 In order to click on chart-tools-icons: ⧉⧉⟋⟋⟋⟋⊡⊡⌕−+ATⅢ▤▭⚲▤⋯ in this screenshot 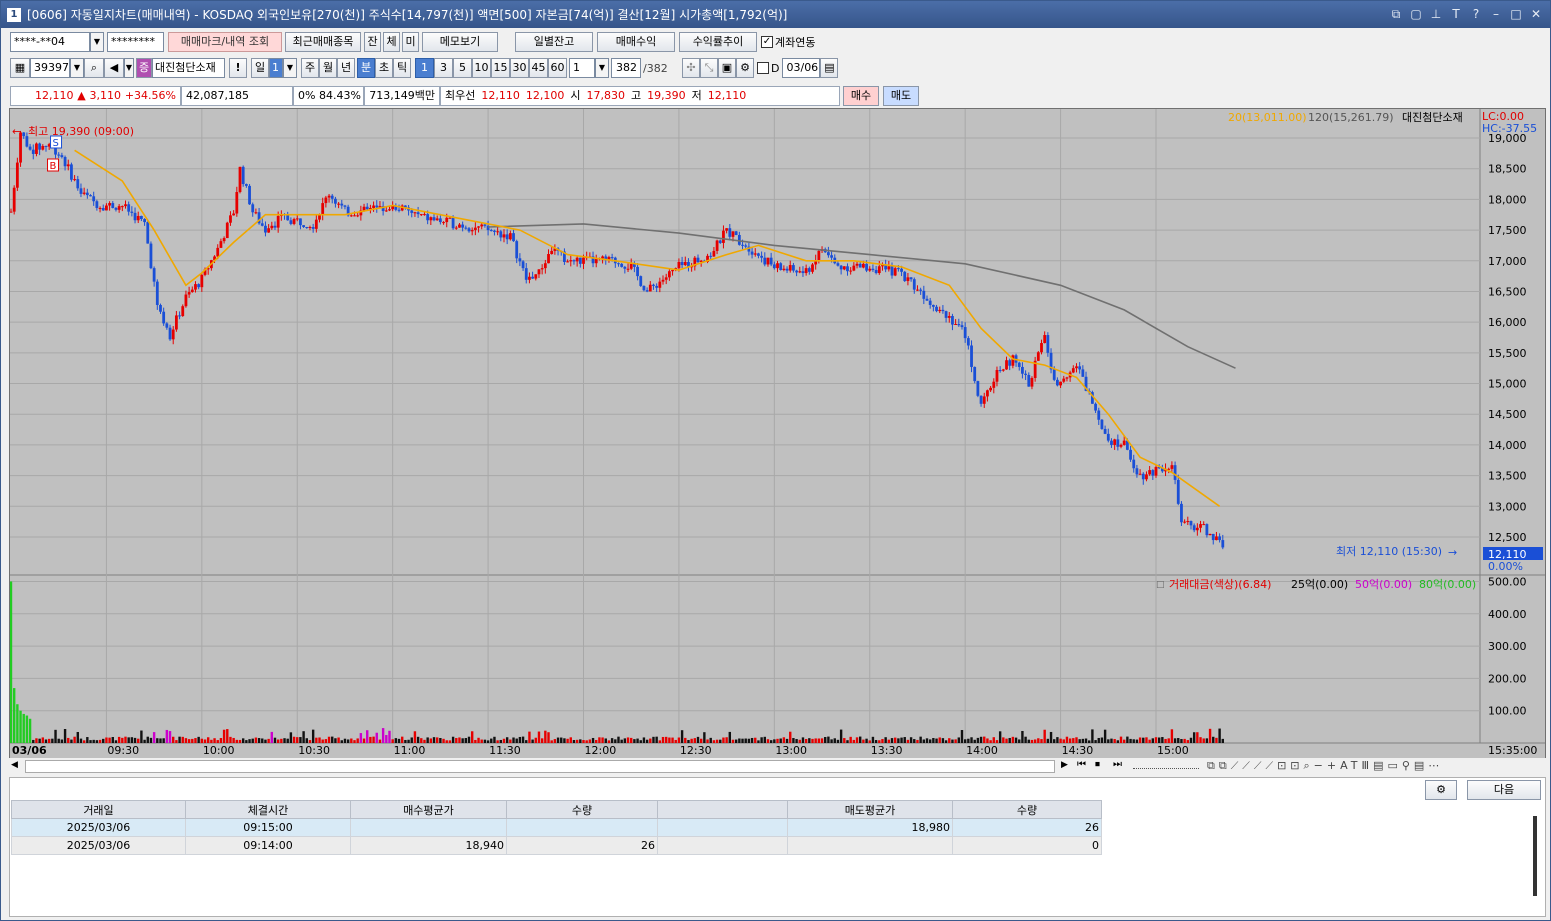, I will do `click(1375, 766)`.